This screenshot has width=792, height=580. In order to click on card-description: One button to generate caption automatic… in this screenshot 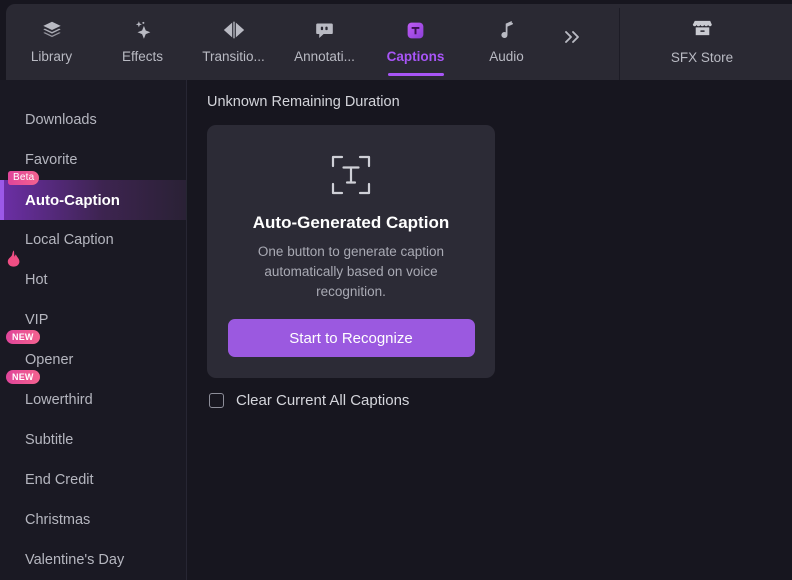, I will do `click(351, 271)`.